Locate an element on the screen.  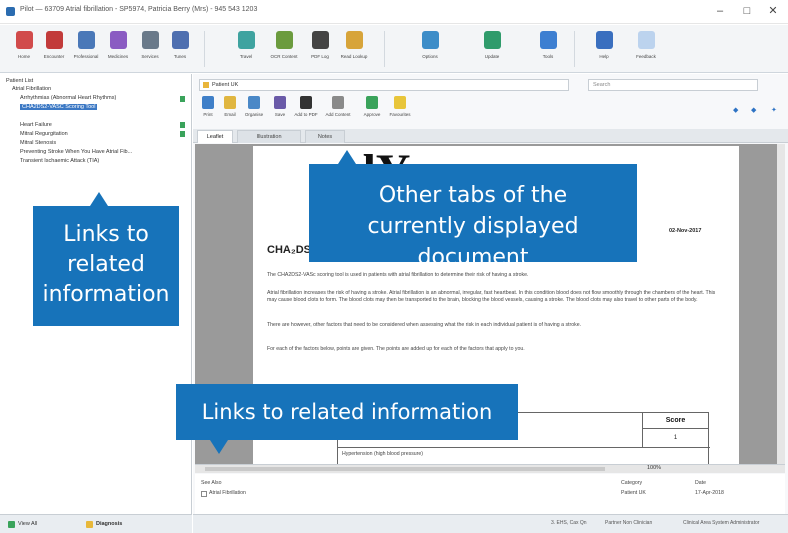
score-header: Score is located at coordinates (675, 421).